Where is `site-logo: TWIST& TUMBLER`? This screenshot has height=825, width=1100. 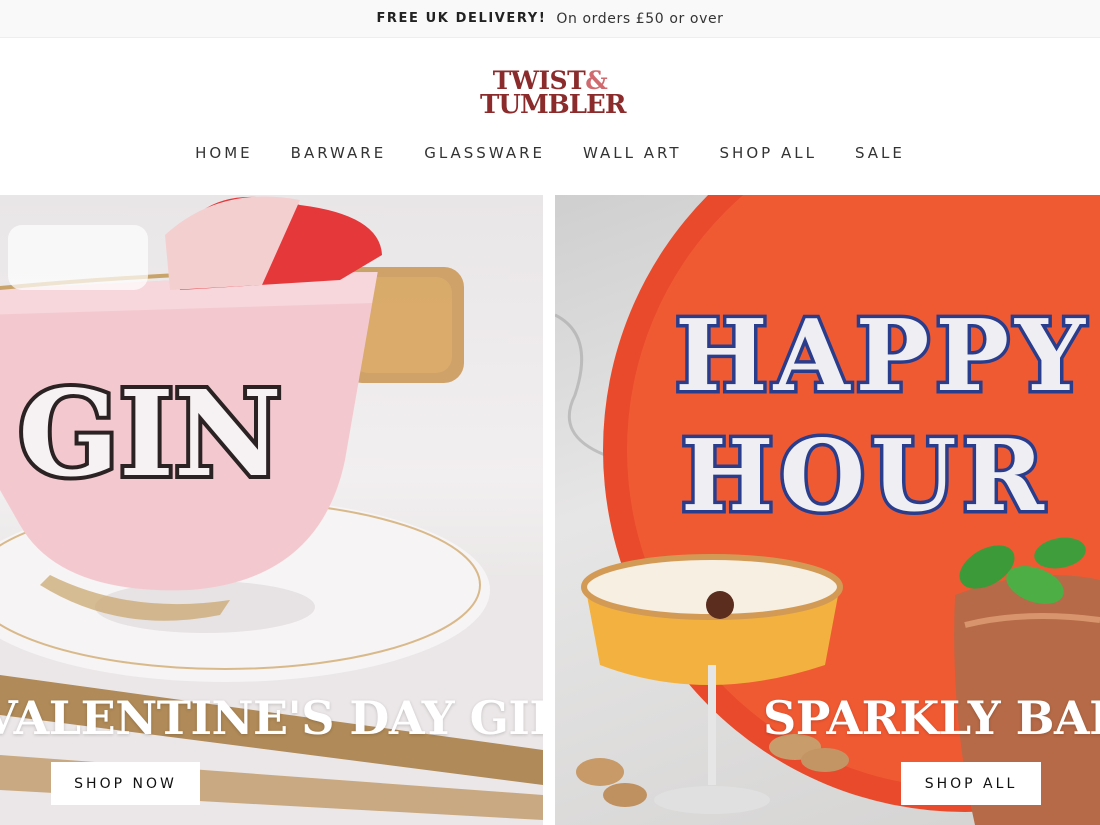 site-logo: TWIST& TUMBLER is located at coordinates (553, 96).